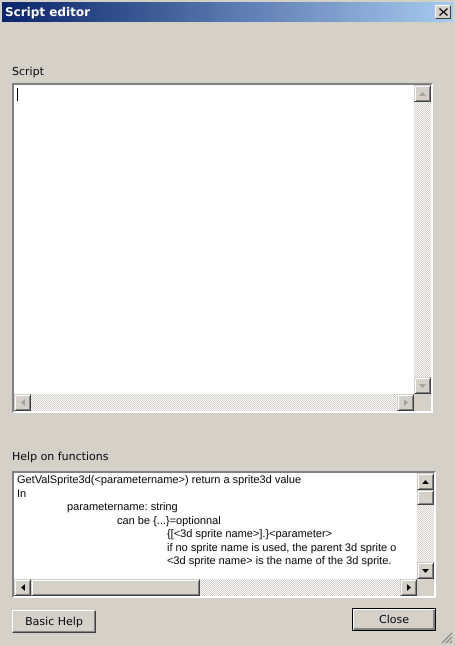  What do you see at coordinates (61, 456) in the screenshot?
I see `help-label: Help on functions` at bounding box center [61, 456].